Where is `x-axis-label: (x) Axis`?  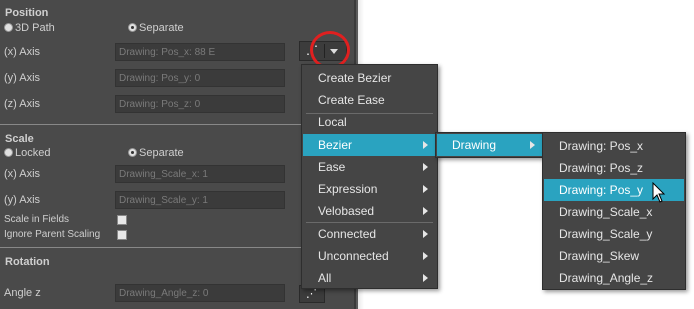 x-axis-label: (x) Axis is located at coordinates (22, 52).